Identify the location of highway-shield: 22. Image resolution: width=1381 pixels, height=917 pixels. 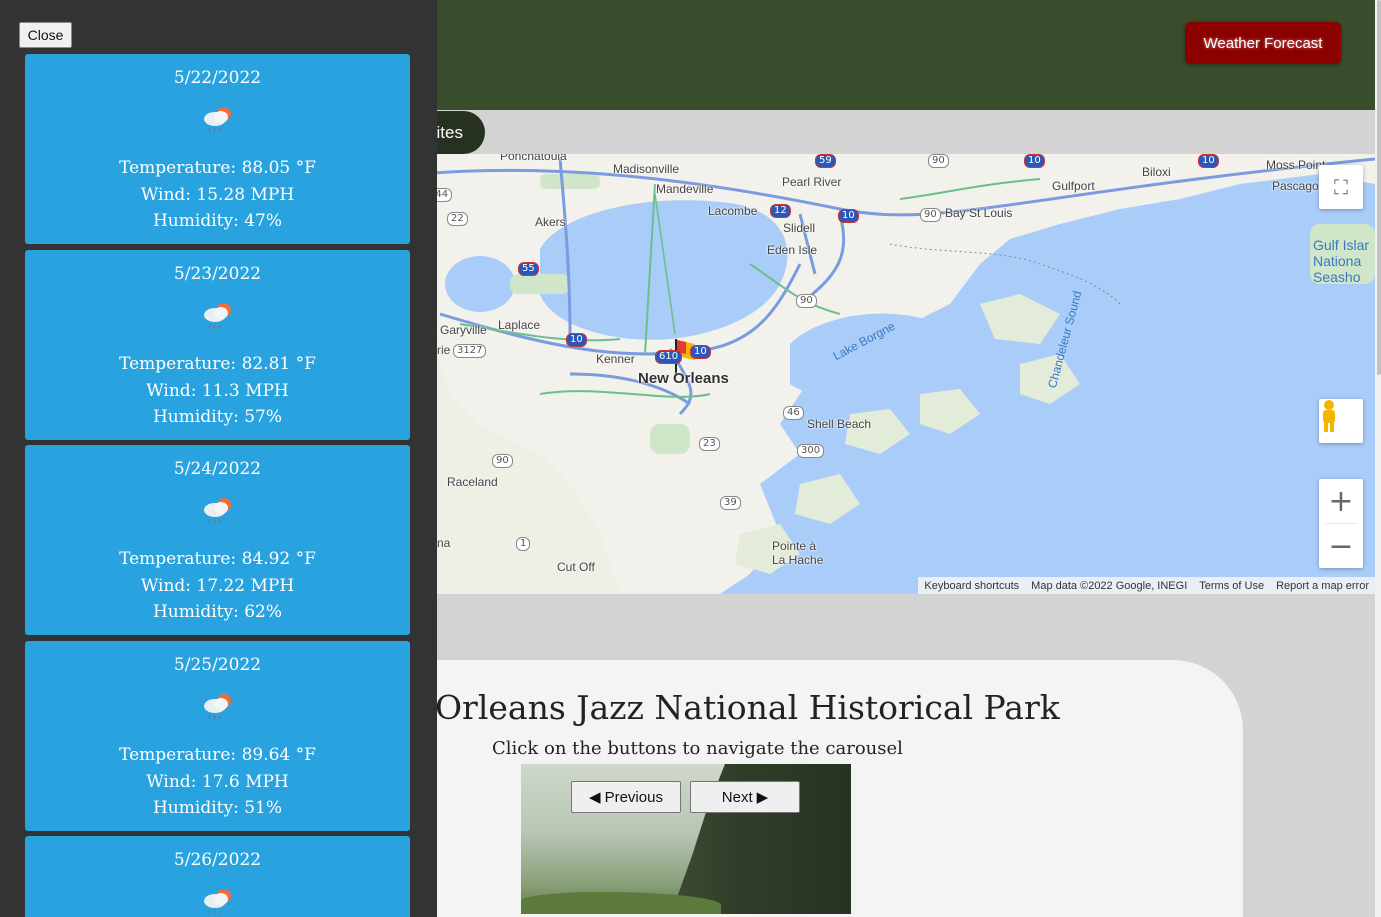
(457, 219).